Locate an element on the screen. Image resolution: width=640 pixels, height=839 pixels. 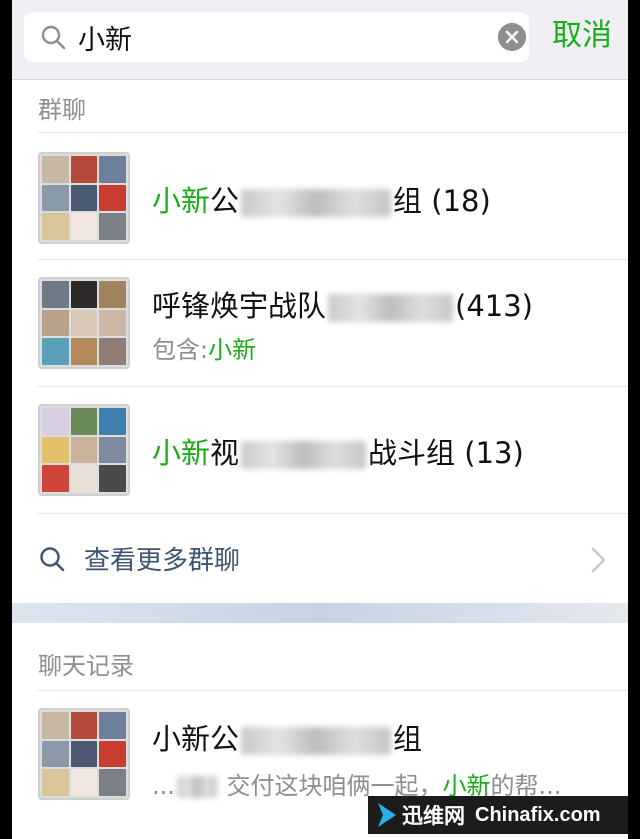
search-bar: 取消 is located at coordinates (320, 40).